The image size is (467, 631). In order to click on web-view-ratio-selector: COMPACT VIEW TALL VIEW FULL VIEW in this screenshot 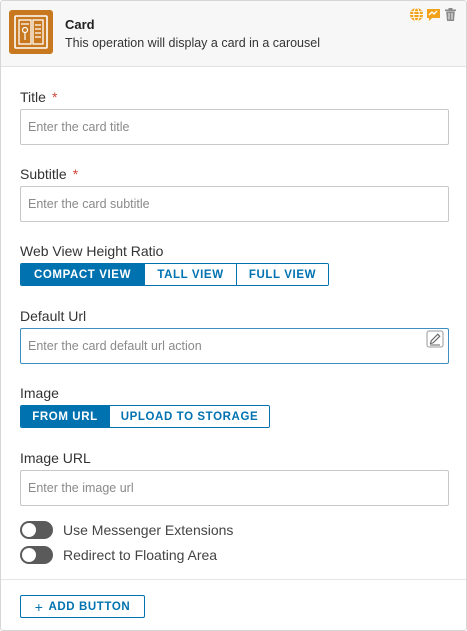, I will do `click(174, 274)`.